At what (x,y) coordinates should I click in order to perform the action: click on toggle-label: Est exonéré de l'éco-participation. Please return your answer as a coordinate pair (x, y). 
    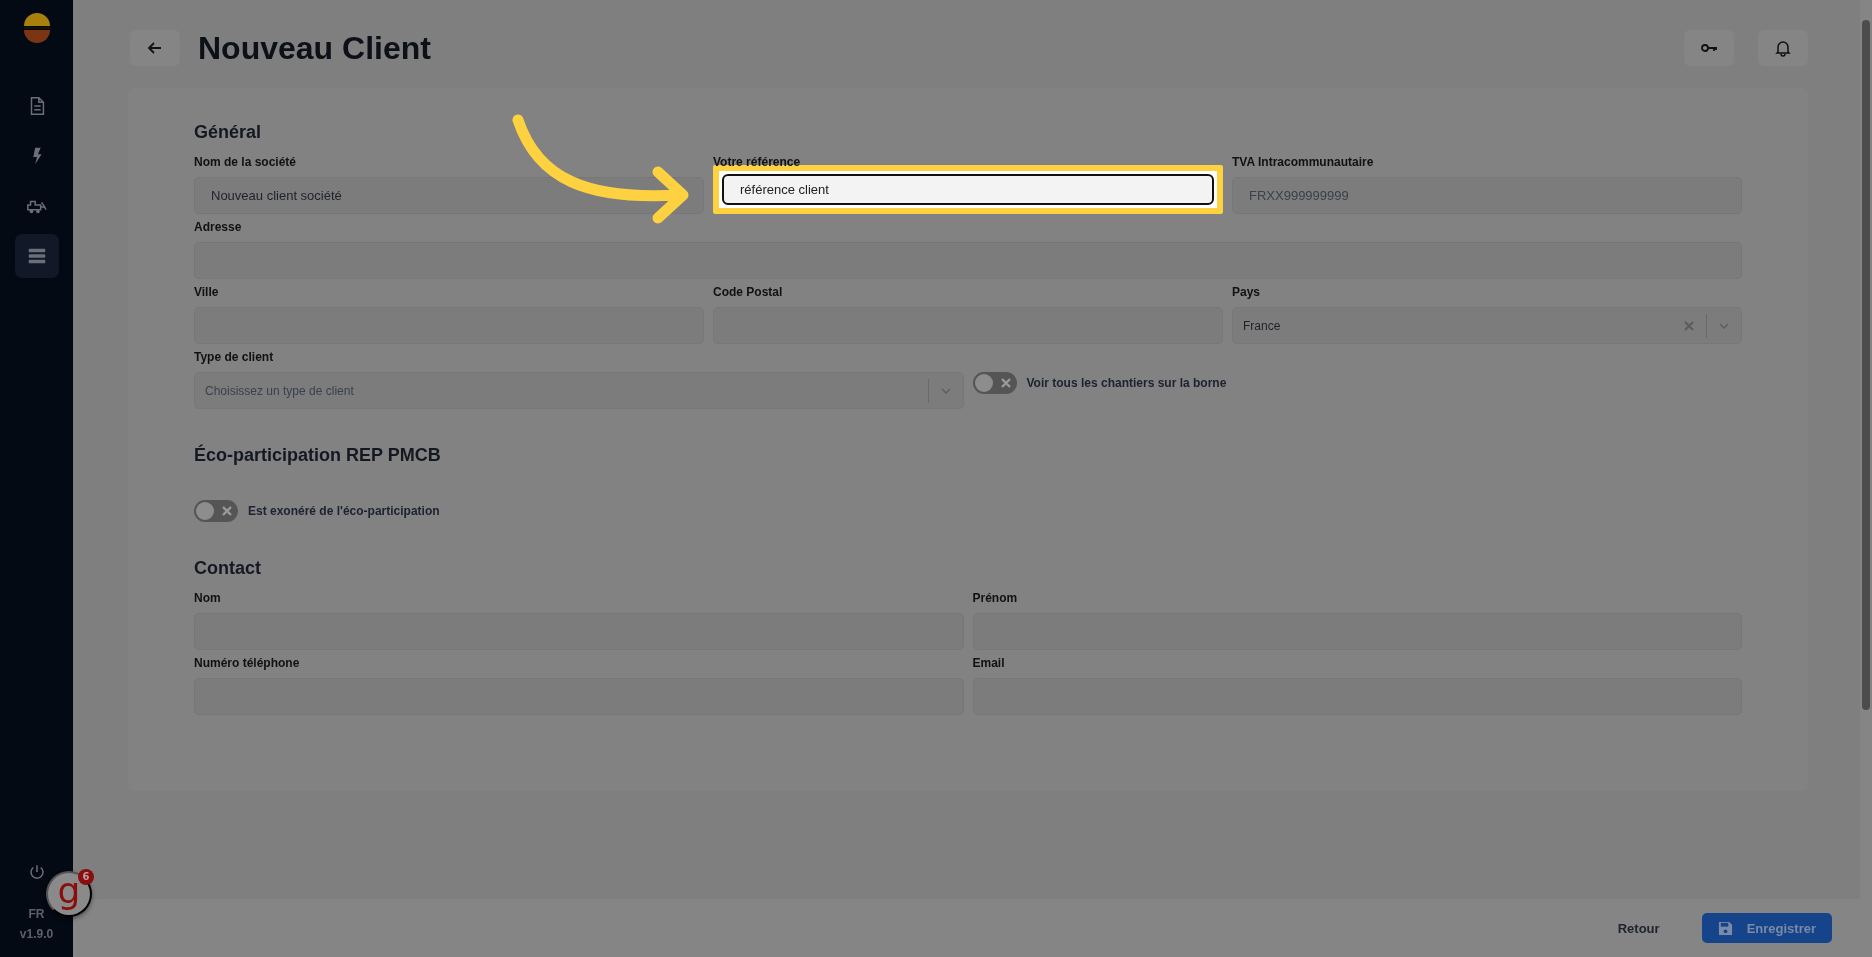
    Looking at the image, I should click on (344, 511).